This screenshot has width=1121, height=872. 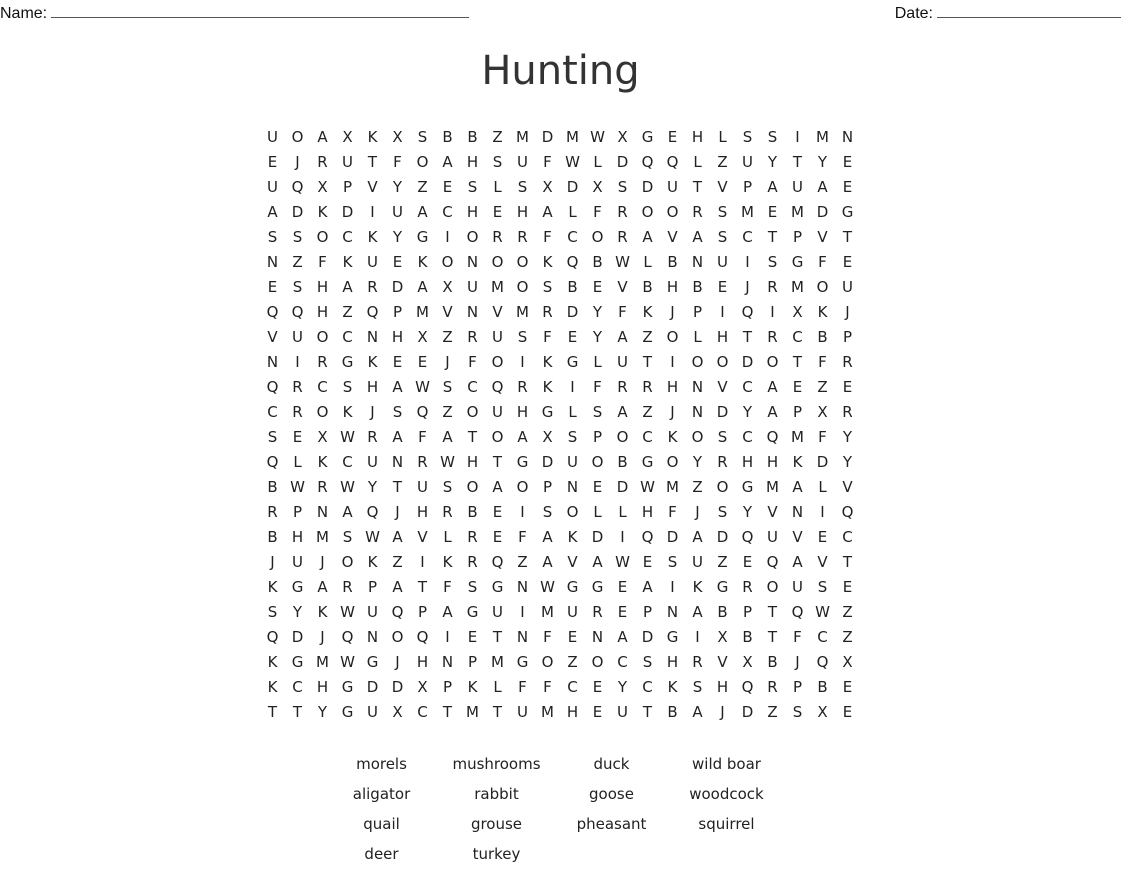 What do you see at coordinates (1029, 10) in the screenshot?
I see `date-blank-line` at bounding box center [1029, 10].